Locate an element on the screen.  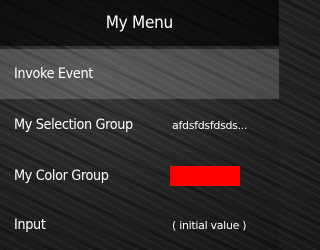
color-swatch is located at coordinates (205, 176).